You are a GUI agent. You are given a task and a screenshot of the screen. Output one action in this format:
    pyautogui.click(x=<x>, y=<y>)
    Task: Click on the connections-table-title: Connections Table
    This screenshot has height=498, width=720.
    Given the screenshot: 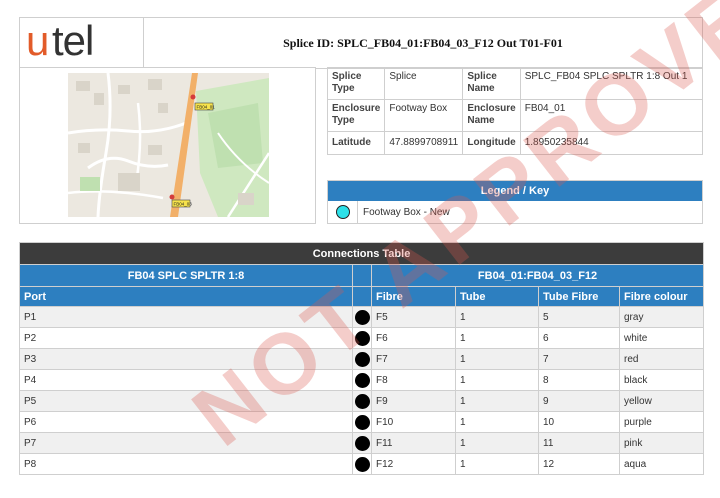 What is the action you would take?
    pyautogui.click(x=361, y=253)
    